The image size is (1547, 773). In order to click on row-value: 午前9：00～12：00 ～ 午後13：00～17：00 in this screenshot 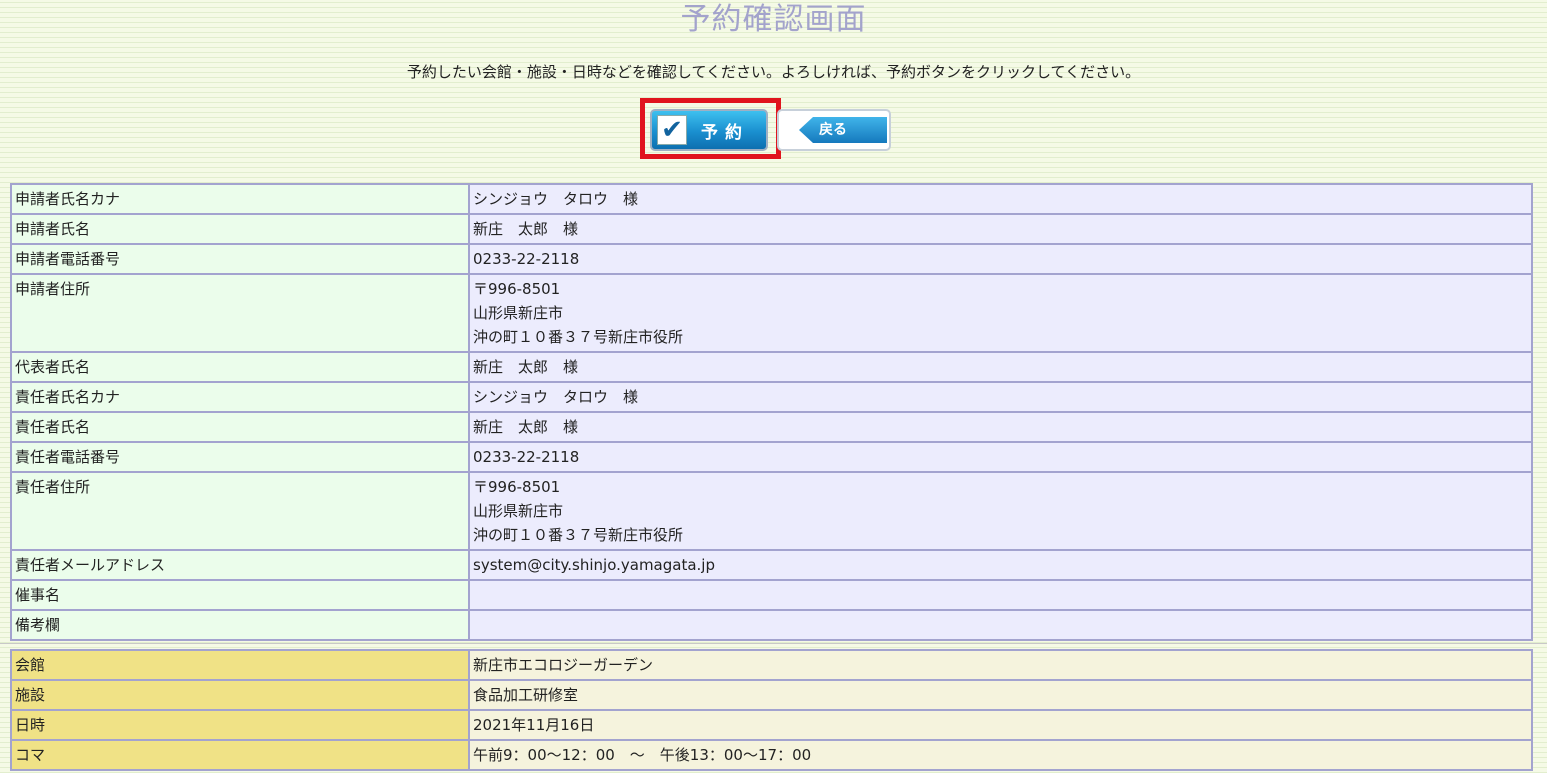, I will do `click(1000, 755)`.